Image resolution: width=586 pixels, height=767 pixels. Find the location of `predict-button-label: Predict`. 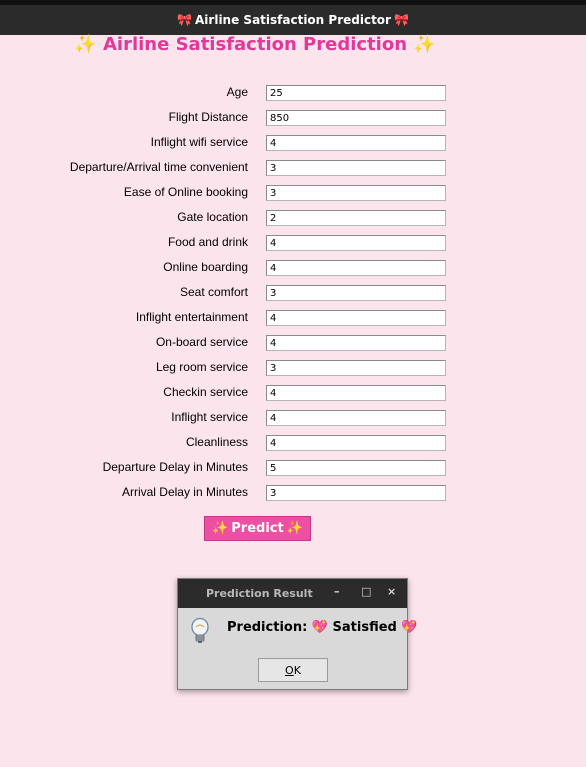

predict-button-label: Predict is located at coordinates (257, 528).